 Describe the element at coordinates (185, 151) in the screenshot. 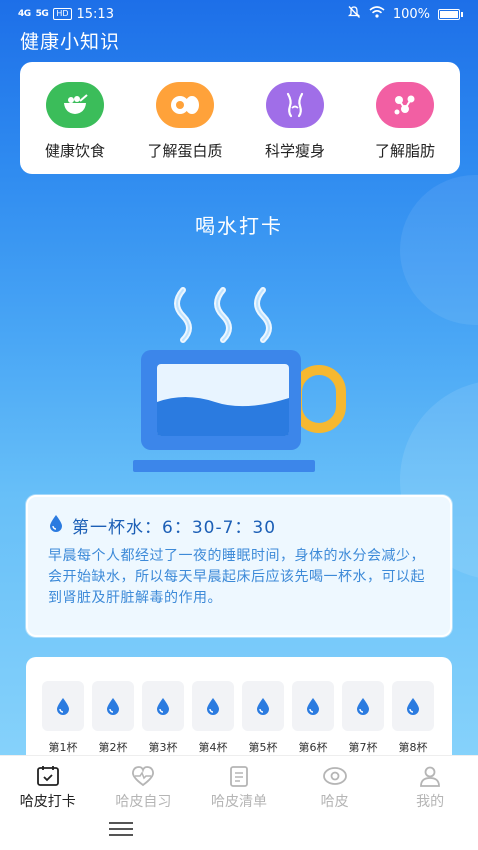

I see `category-label: 了解蛋白质` at that location.